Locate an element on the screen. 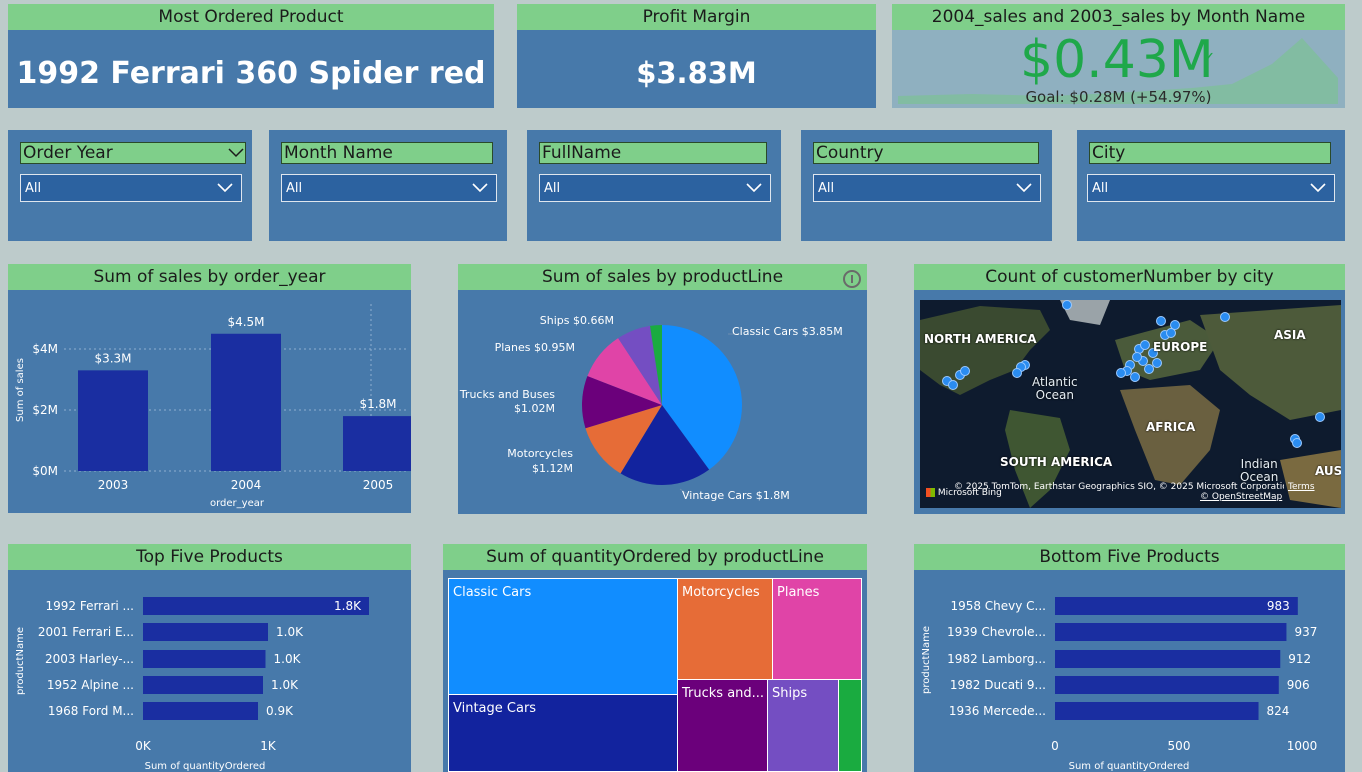 This screenshot has width=1362, height=772. slicer-month-name: Month Name All is located at coordinates (388, 185).